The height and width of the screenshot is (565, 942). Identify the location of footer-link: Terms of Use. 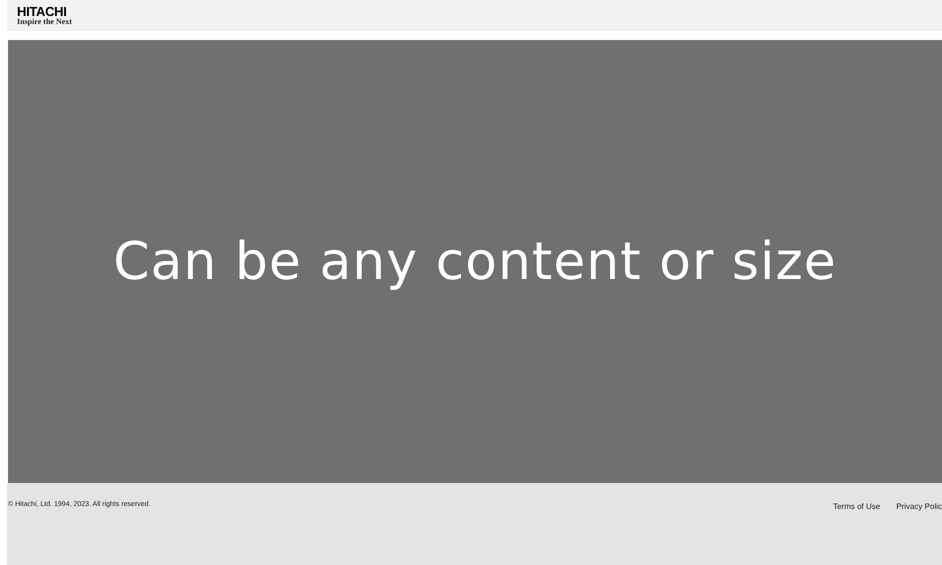
(856, 507).